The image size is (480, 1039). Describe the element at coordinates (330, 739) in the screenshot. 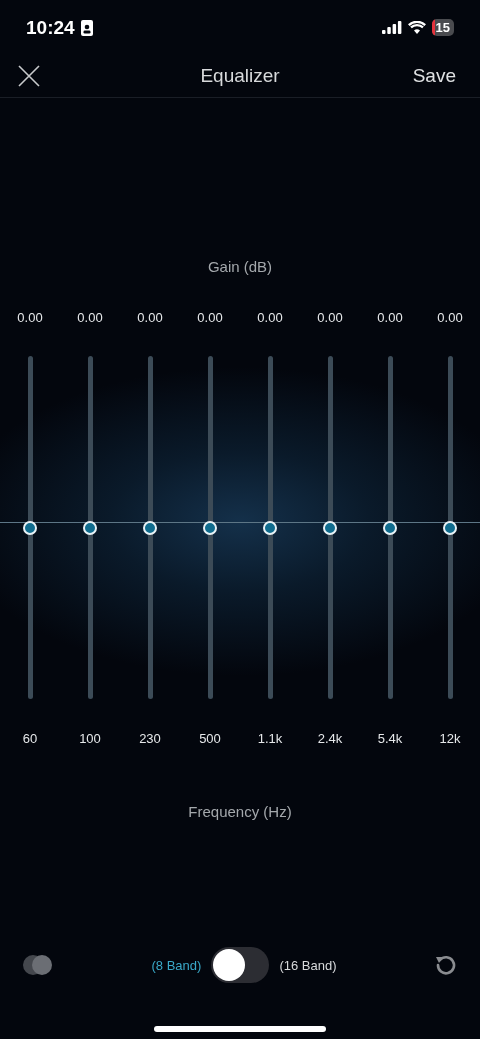

I see `frequency-value: 2.4k` at that location.